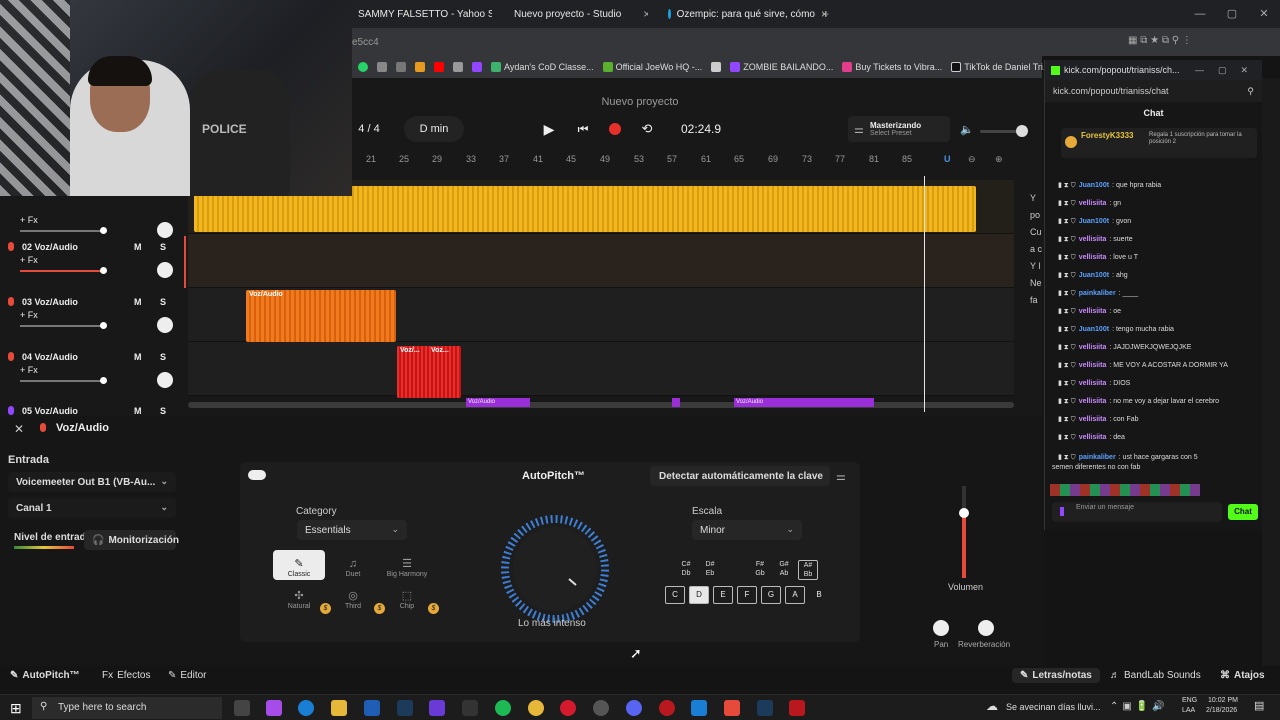 The height and width of the screenshot is (720, 1280). Describe the element at coordinates (477, 67) in the screenshot. I see `bookmark-twitch` at that location.